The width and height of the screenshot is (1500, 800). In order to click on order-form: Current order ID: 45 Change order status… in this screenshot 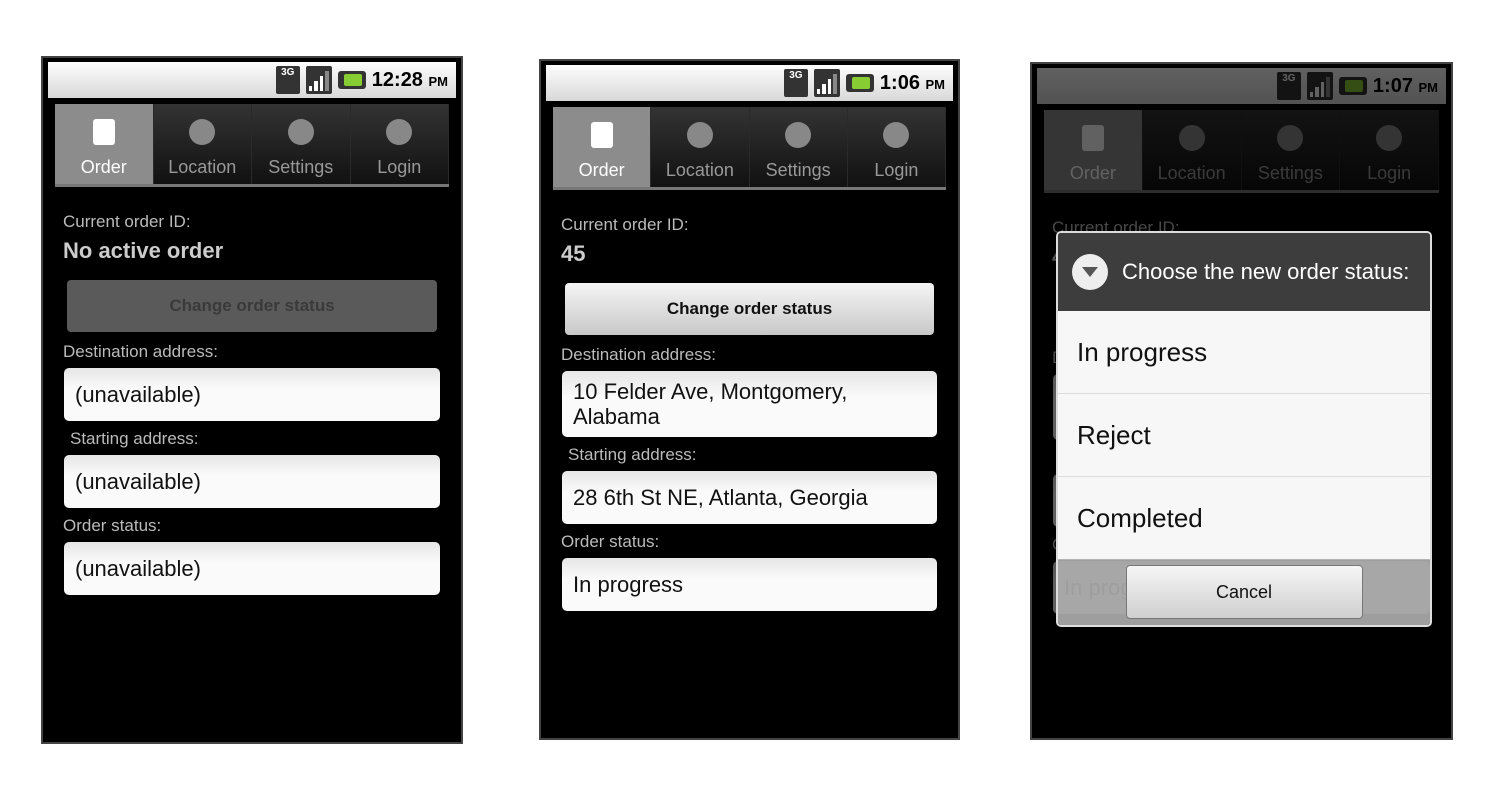, I will do `click(749, 409)`.